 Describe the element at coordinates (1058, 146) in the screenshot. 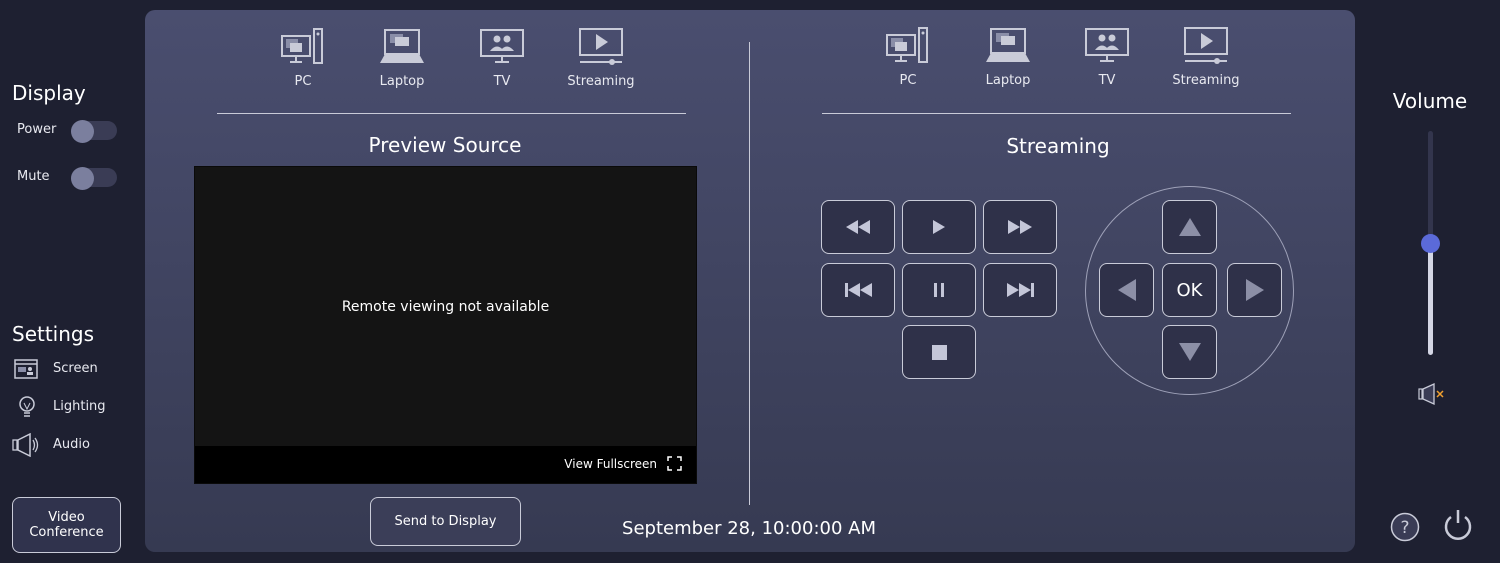

I see `streaming-title: Streaming` at that location.